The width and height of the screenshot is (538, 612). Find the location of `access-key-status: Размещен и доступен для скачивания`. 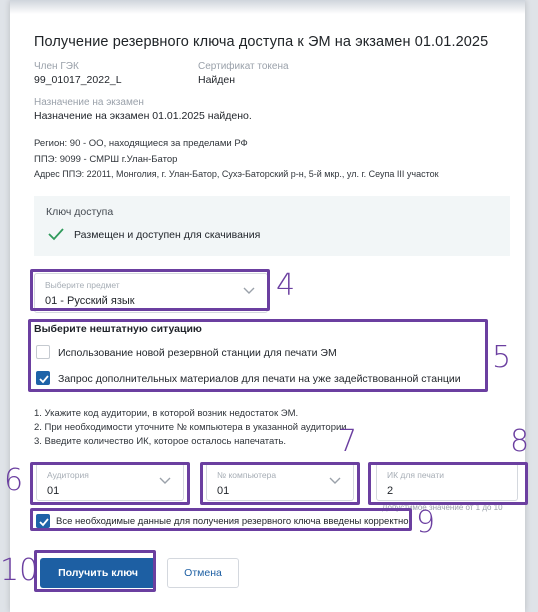

access-key-status: Размещен и доступен для скачивания is located at coordinates (167, 235).